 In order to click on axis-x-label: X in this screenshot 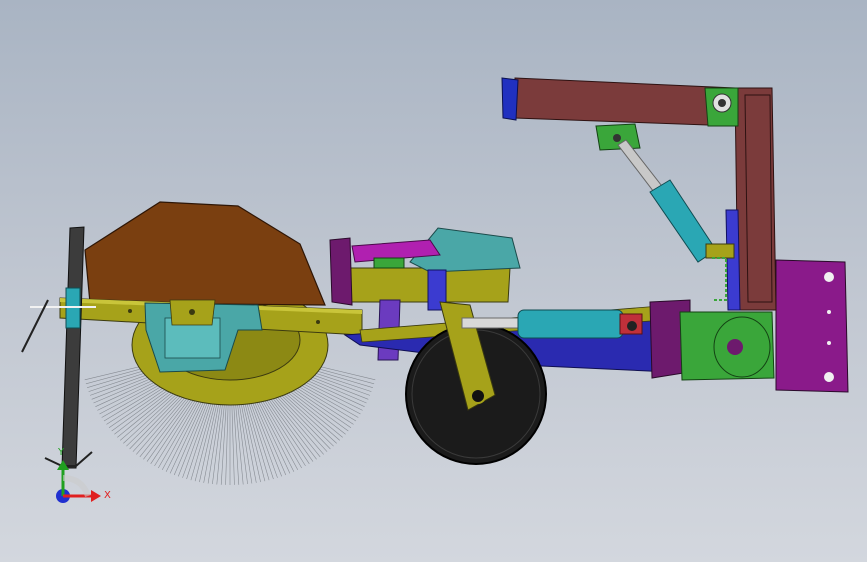, I will do `click(107, 495)`.